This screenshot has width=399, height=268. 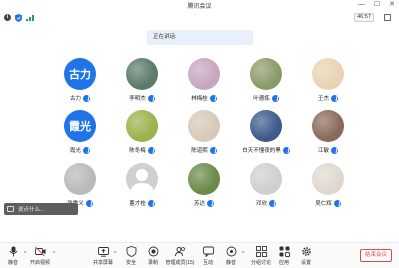 I want to click on participant-name-row: 董才桂, so click(x=142, y=203).